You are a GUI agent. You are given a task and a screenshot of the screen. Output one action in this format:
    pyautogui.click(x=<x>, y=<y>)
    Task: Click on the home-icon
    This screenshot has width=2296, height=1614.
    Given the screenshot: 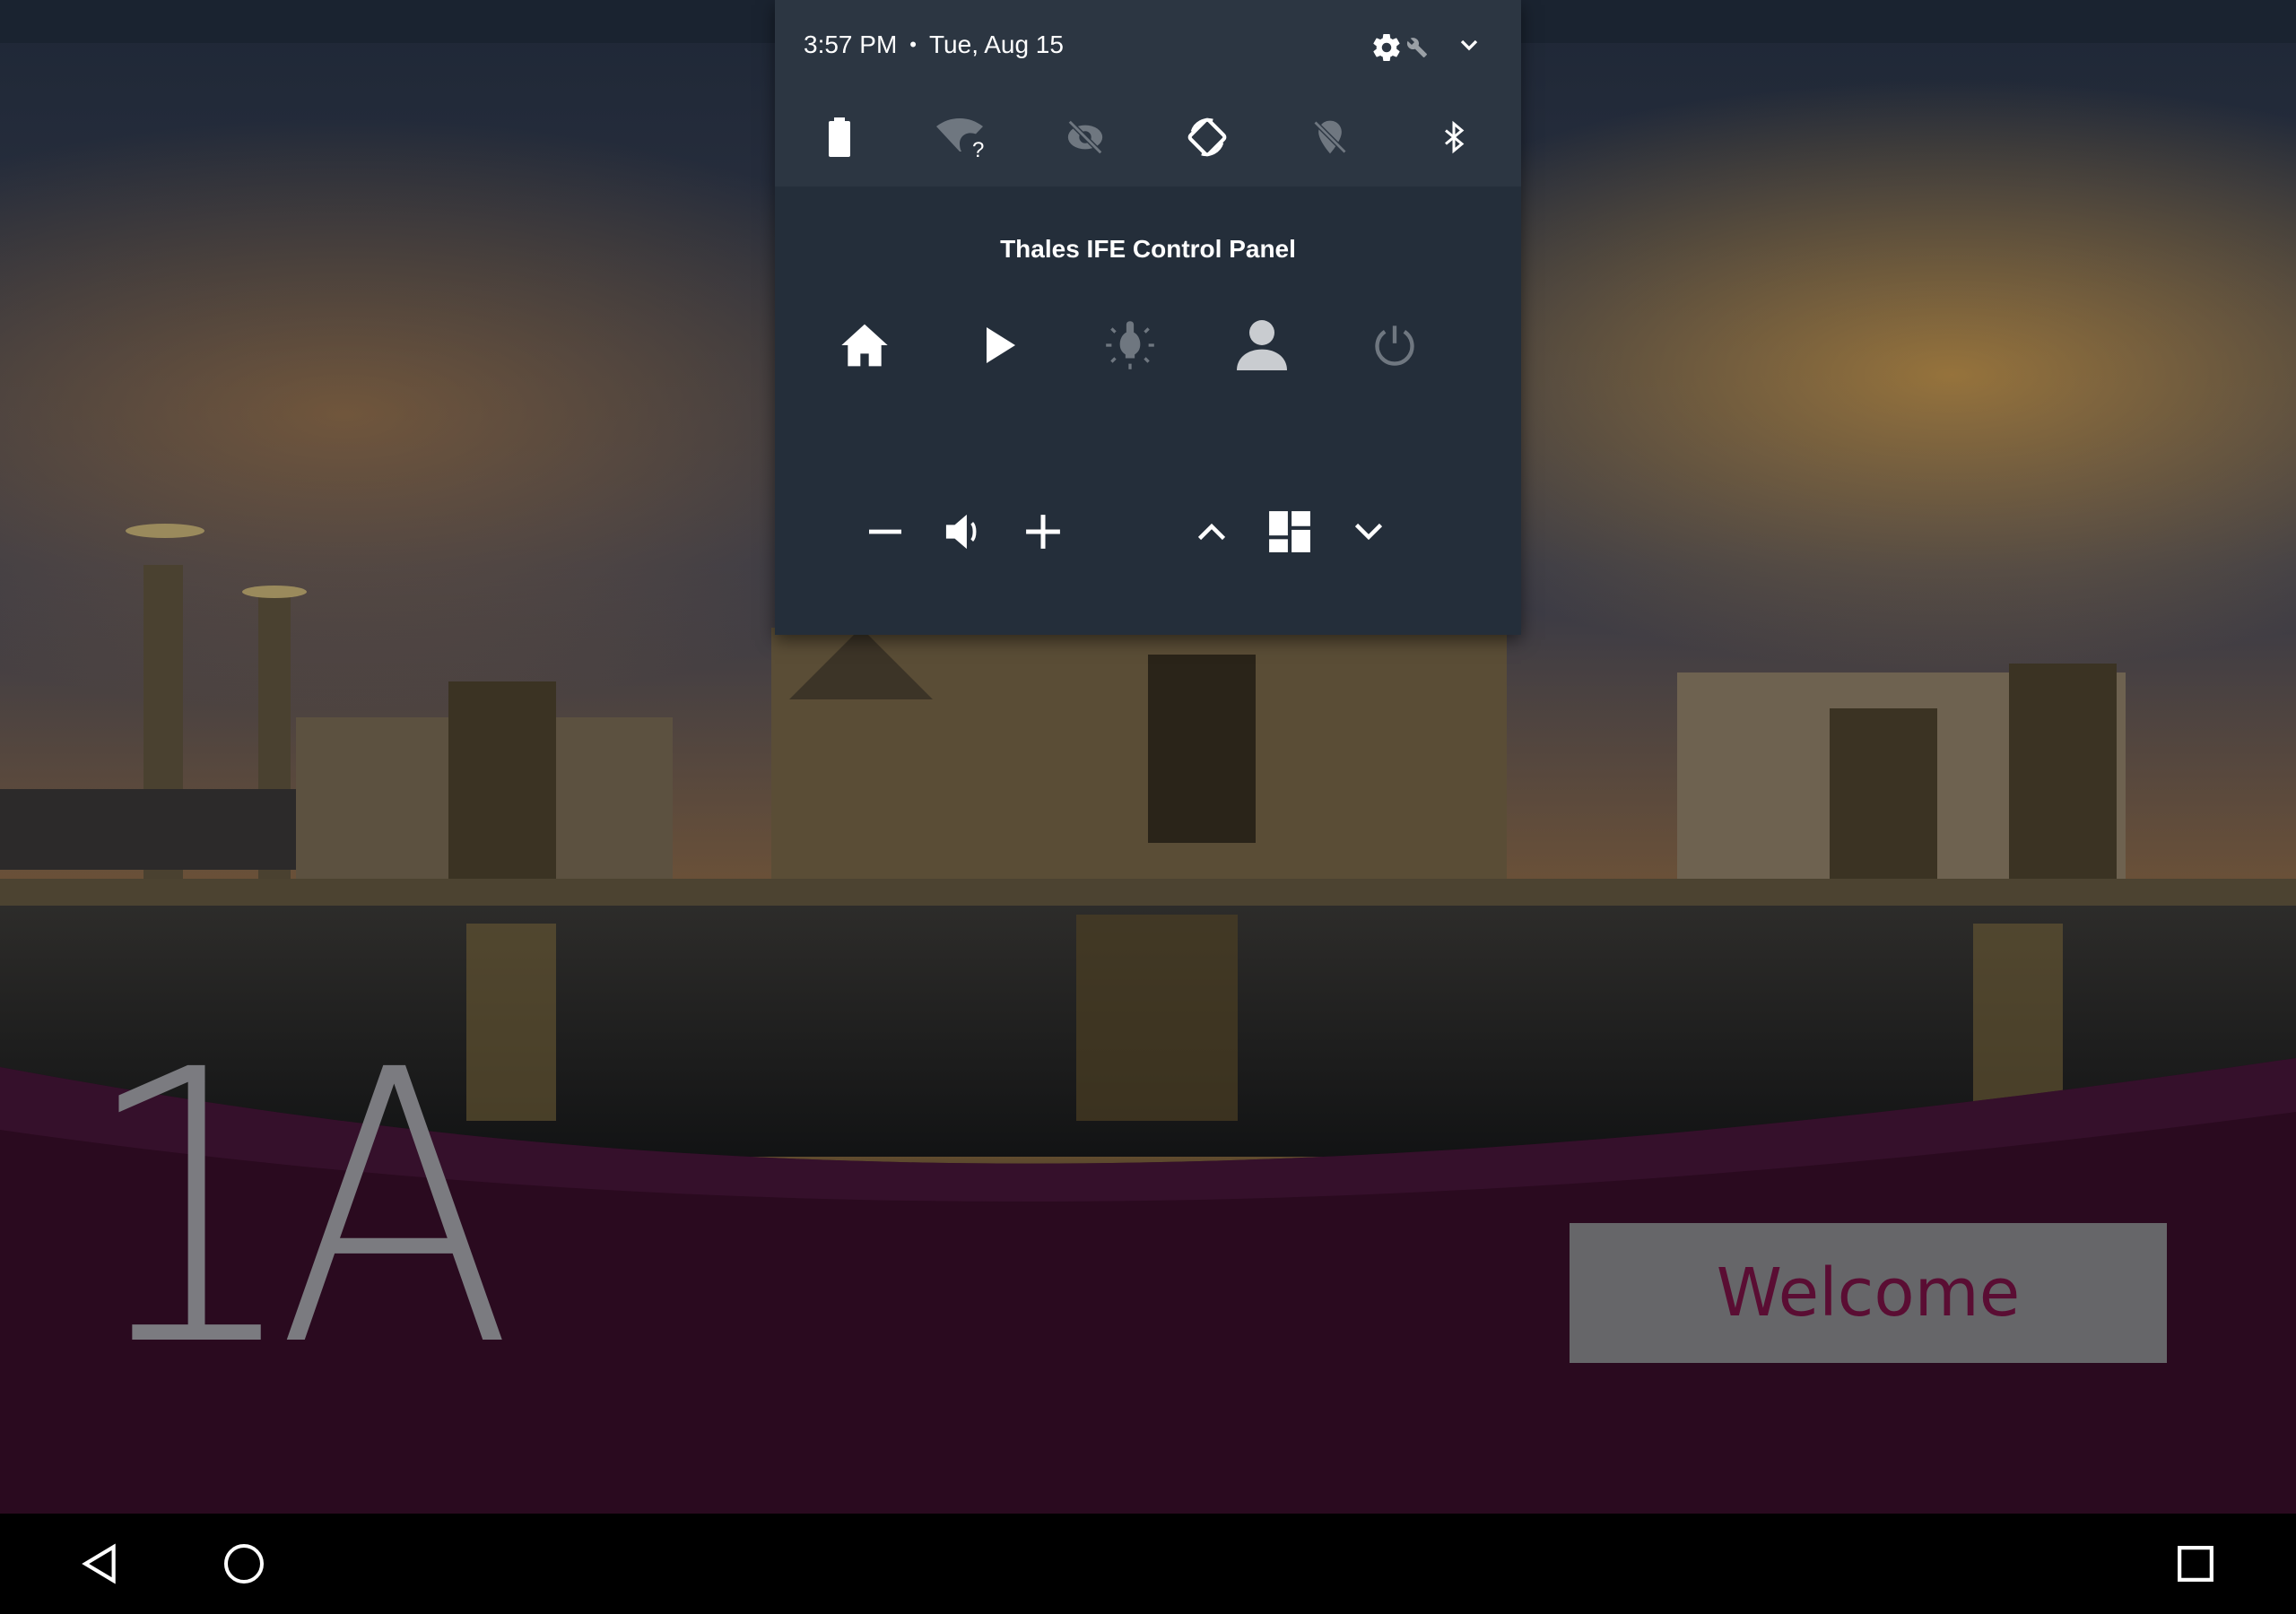 What is the action you would take?
    pyautogui.click(x=864, y=345)
    